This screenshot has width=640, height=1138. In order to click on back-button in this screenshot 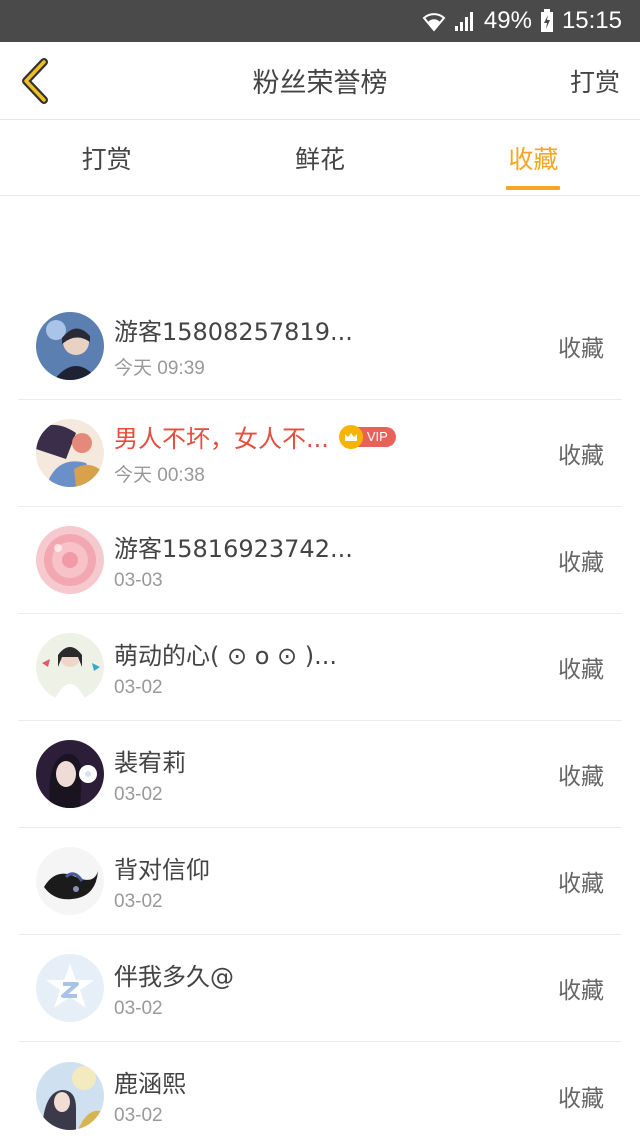, I will do `click(35, 81)`.